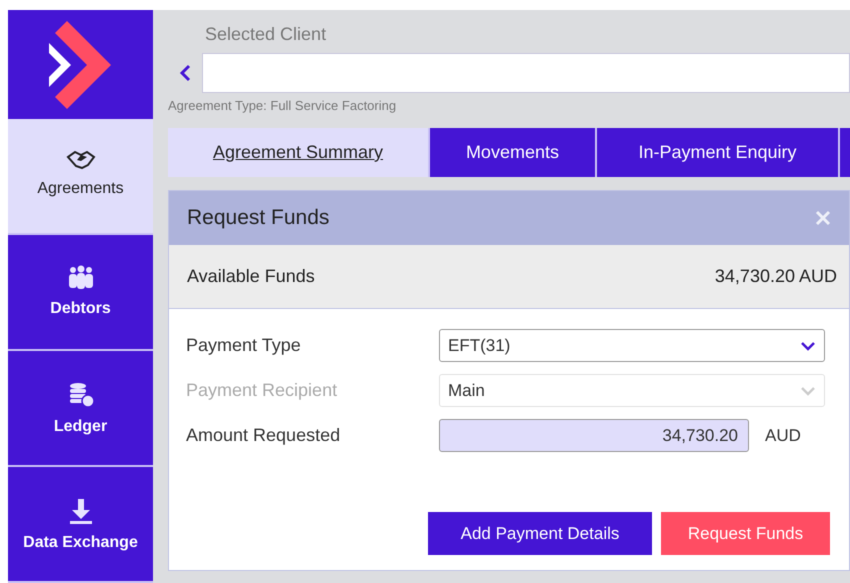 The image size is (850, 583). Describe the element at coordinates (185, 73) in the screenshot. I see `back-chevron-icon` at that location.